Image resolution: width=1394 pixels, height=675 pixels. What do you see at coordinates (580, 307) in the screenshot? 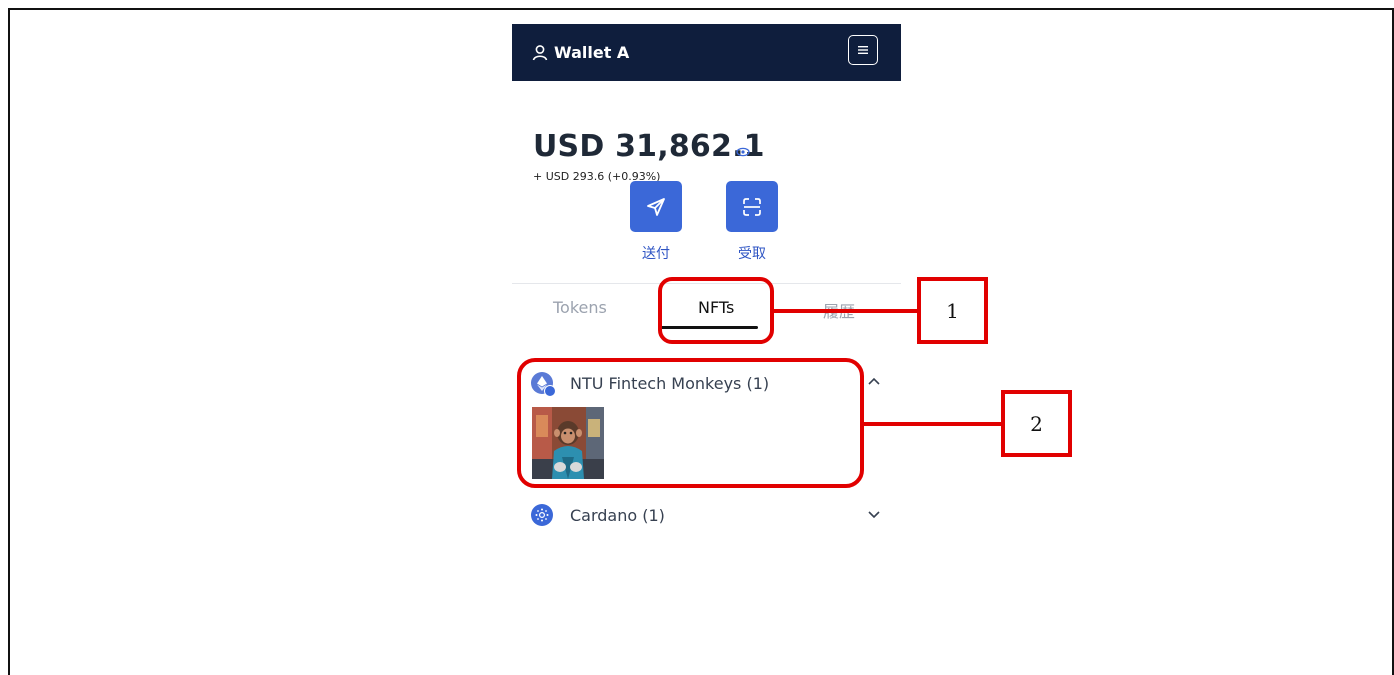
I see `tab-tokens: Tokens` at bounding box center [580, 307].